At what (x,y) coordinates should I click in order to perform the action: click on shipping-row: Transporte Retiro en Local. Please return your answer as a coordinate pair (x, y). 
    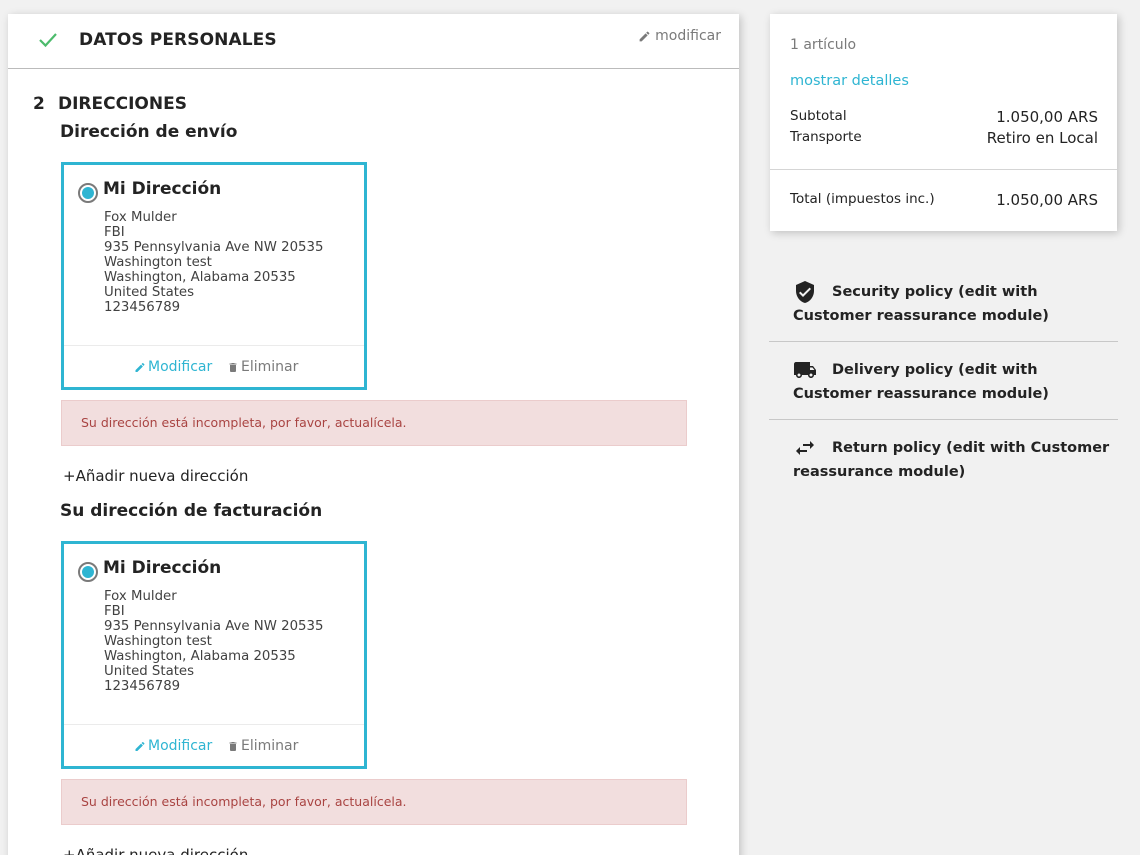
    Looking at the image, I should click on (944, 138).